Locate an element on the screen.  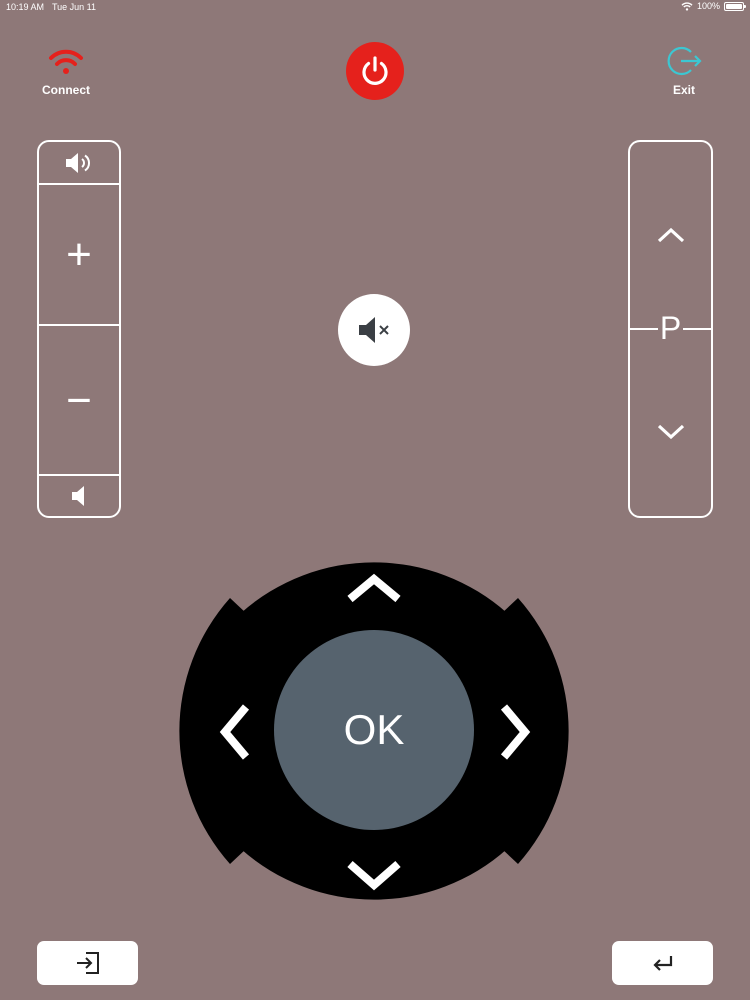
volume-rocker: + − is located at coordinates (79, 329).